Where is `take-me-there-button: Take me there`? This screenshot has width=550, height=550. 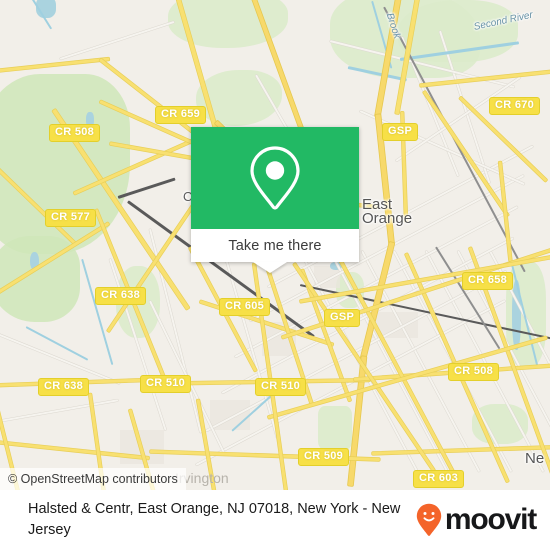 take-me-there-button: Take me there is located at coordinates (275, 245).